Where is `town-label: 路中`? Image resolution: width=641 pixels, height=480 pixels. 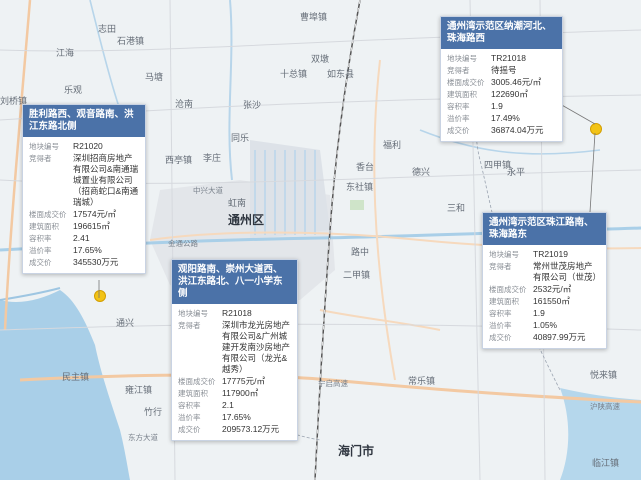
town-label: 路中 is located at coordinates (360, 252).